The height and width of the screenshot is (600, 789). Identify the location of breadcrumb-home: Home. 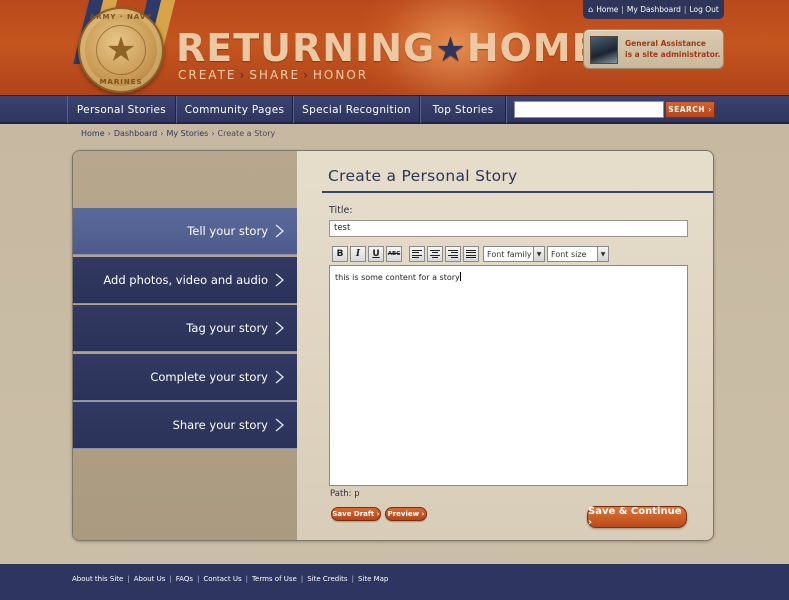
(93, 133).